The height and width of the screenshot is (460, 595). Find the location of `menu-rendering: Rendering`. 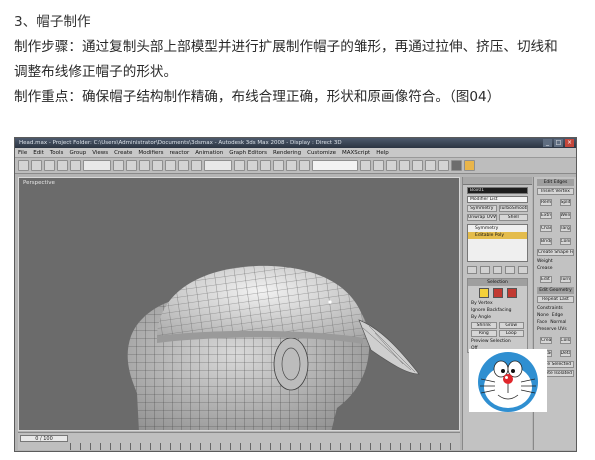

menu-rendering: Rendering is located at coordinates (287, 152).